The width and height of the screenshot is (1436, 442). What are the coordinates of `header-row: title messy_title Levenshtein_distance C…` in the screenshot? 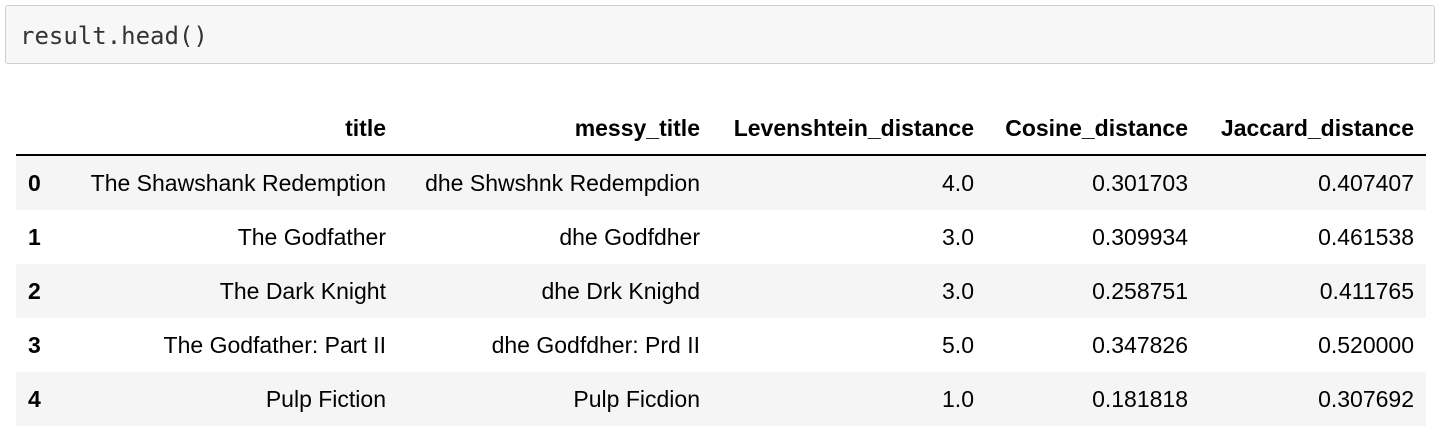 It's located at (721, 129).